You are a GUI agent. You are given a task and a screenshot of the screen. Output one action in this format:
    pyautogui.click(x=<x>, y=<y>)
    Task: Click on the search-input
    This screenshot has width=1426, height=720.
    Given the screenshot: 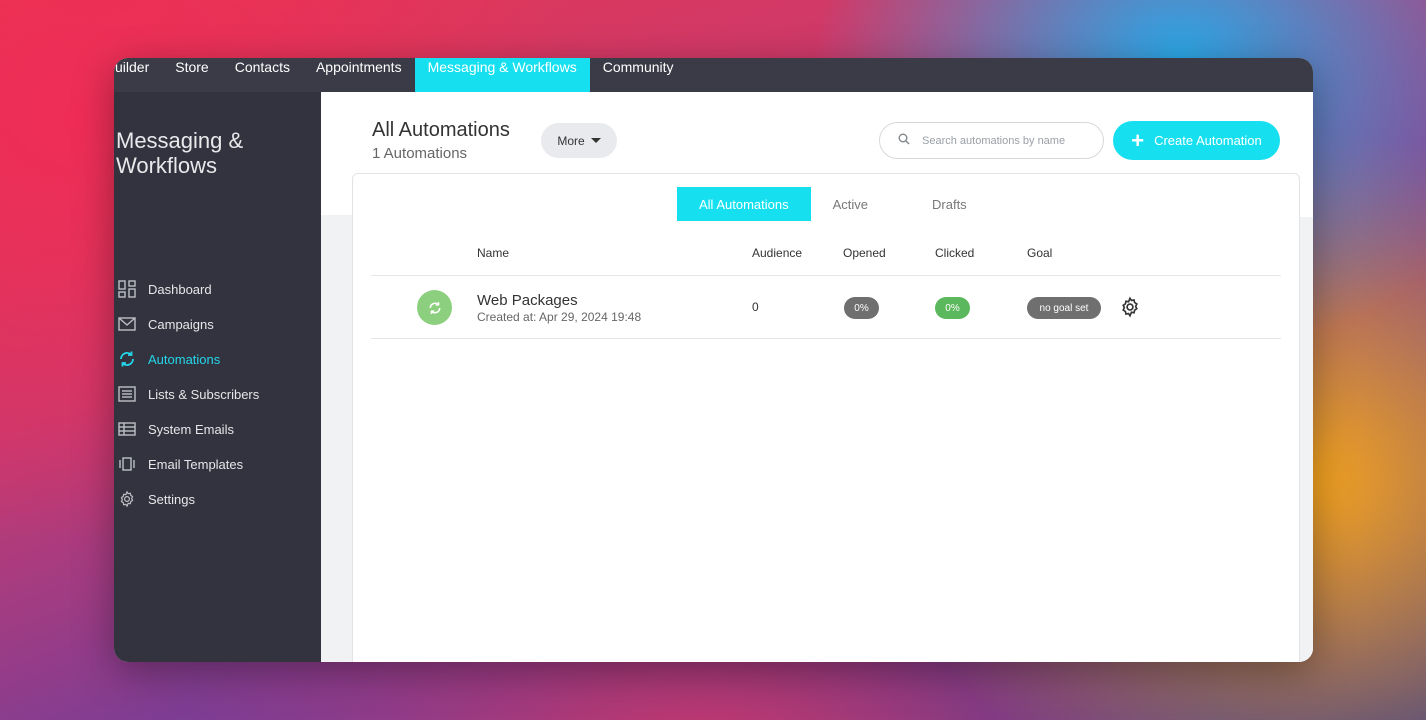 What is the action you would take?
    pyautogui.click(x=1007, y=140)
    